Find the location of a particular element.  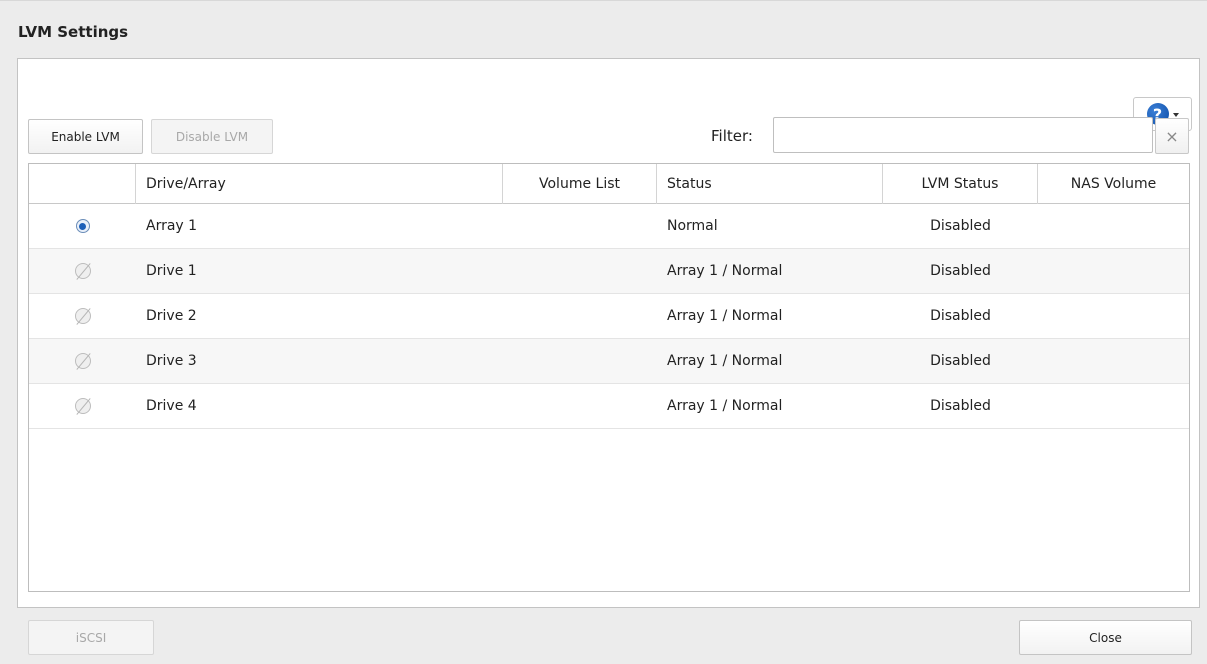

chevron-down-icon is located at coordinates (1175, 115).